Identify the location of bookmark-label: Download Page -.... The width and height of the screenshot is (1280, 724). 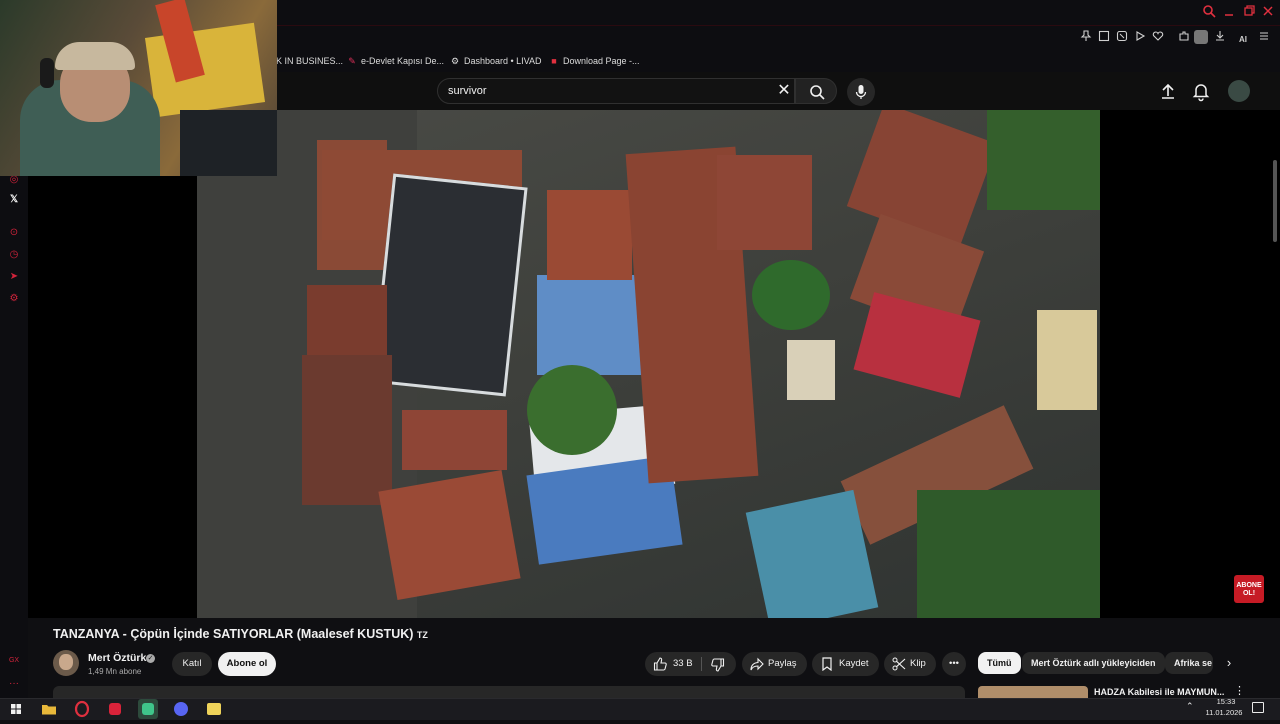
(601, 61).